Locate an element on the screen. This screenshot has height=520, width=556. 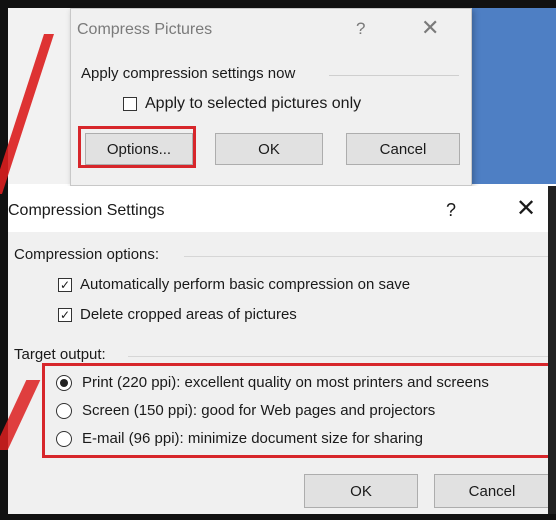
dialog-title: Compress Pictures is located at coordinates (145, 29).